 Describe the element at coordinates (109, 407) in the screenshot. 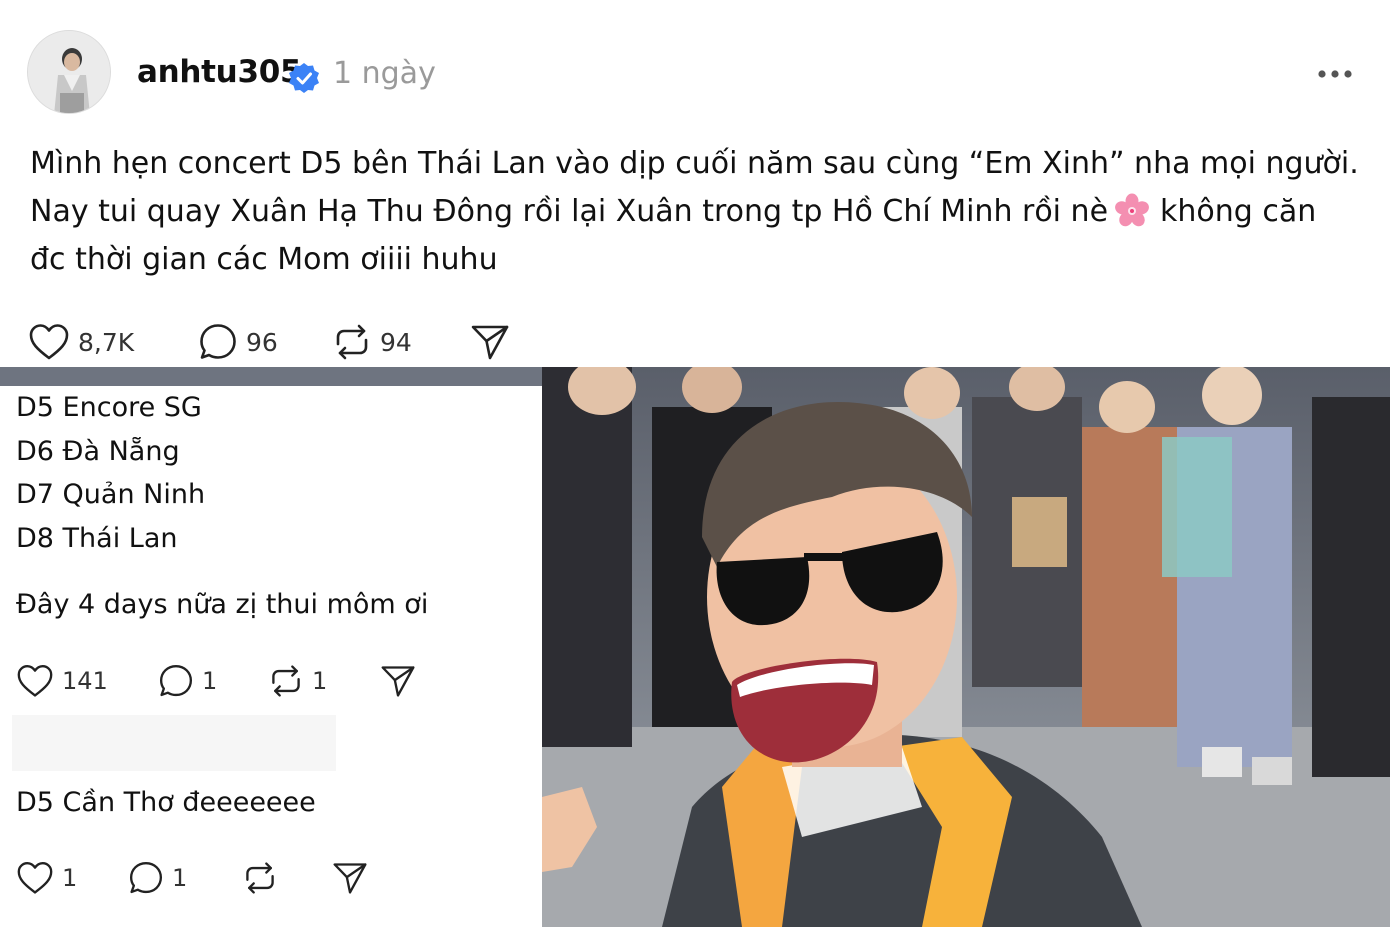

I see `schedule-item: D5 Encore SG` at that location.